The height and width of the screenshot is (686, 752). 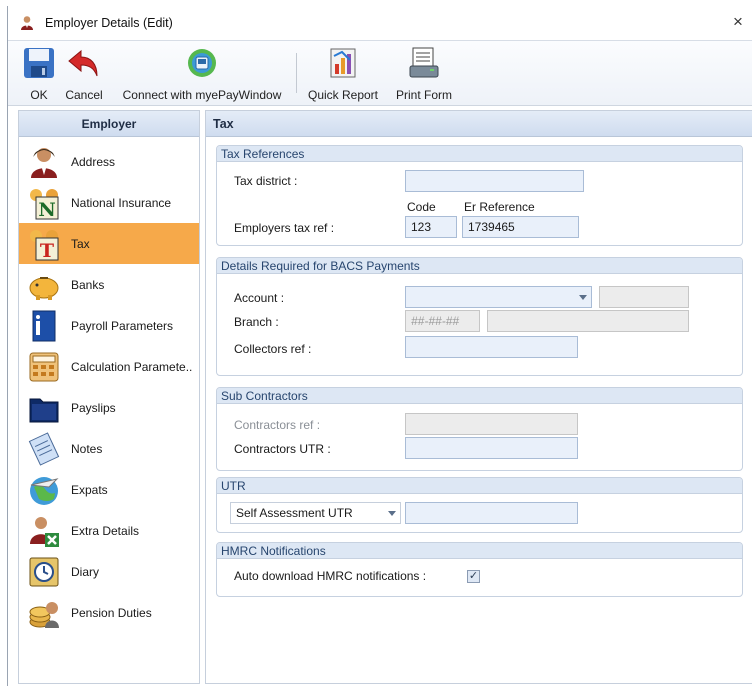 I want to click on nav-item-banks: Banks, so click(x=109, y=284).